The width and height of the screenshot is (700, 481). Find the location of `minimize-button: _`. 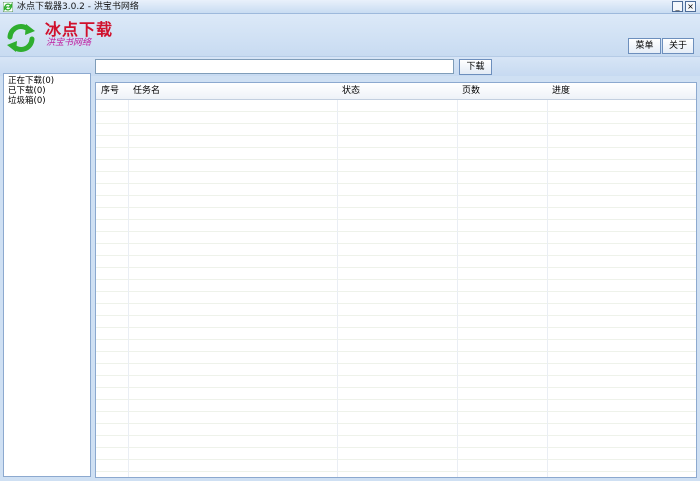

minimize-button: _ is located at coordinates (677, 6).